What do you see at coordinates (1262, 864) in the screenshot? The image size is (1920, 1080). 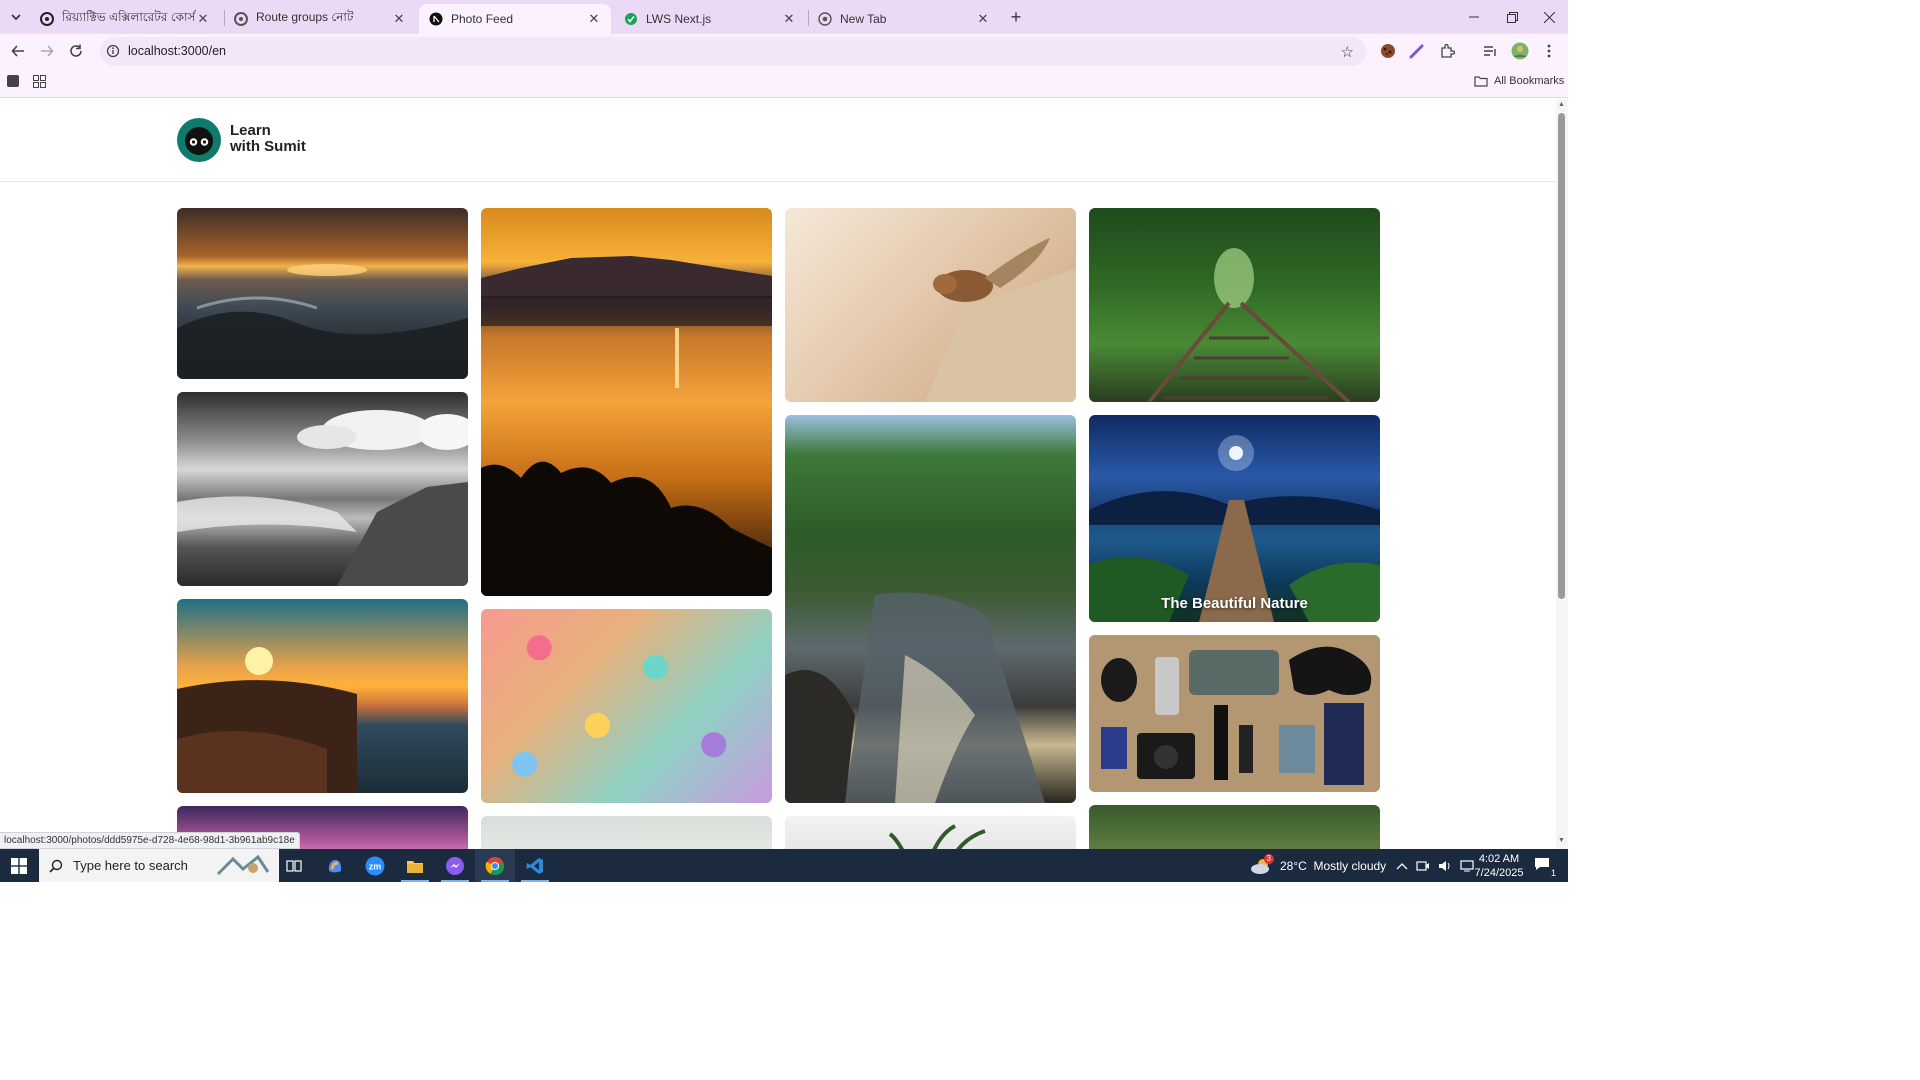 I see `cloudy-weather-icon: 3` at bounding box center [1262, 864].